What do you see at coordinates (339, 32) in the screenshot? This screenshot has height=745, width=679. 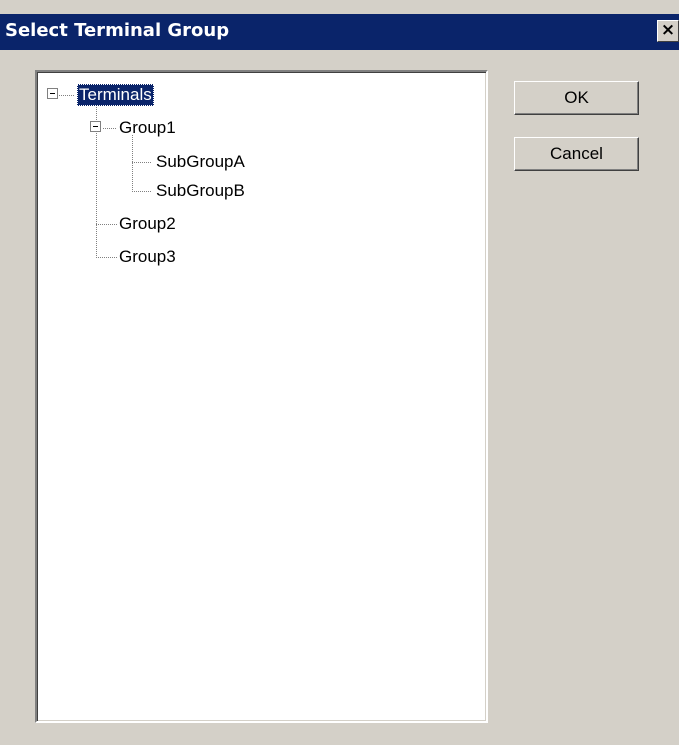 I see `title-bar: Select Terminal Group ×` at bounding box center [339, 32].